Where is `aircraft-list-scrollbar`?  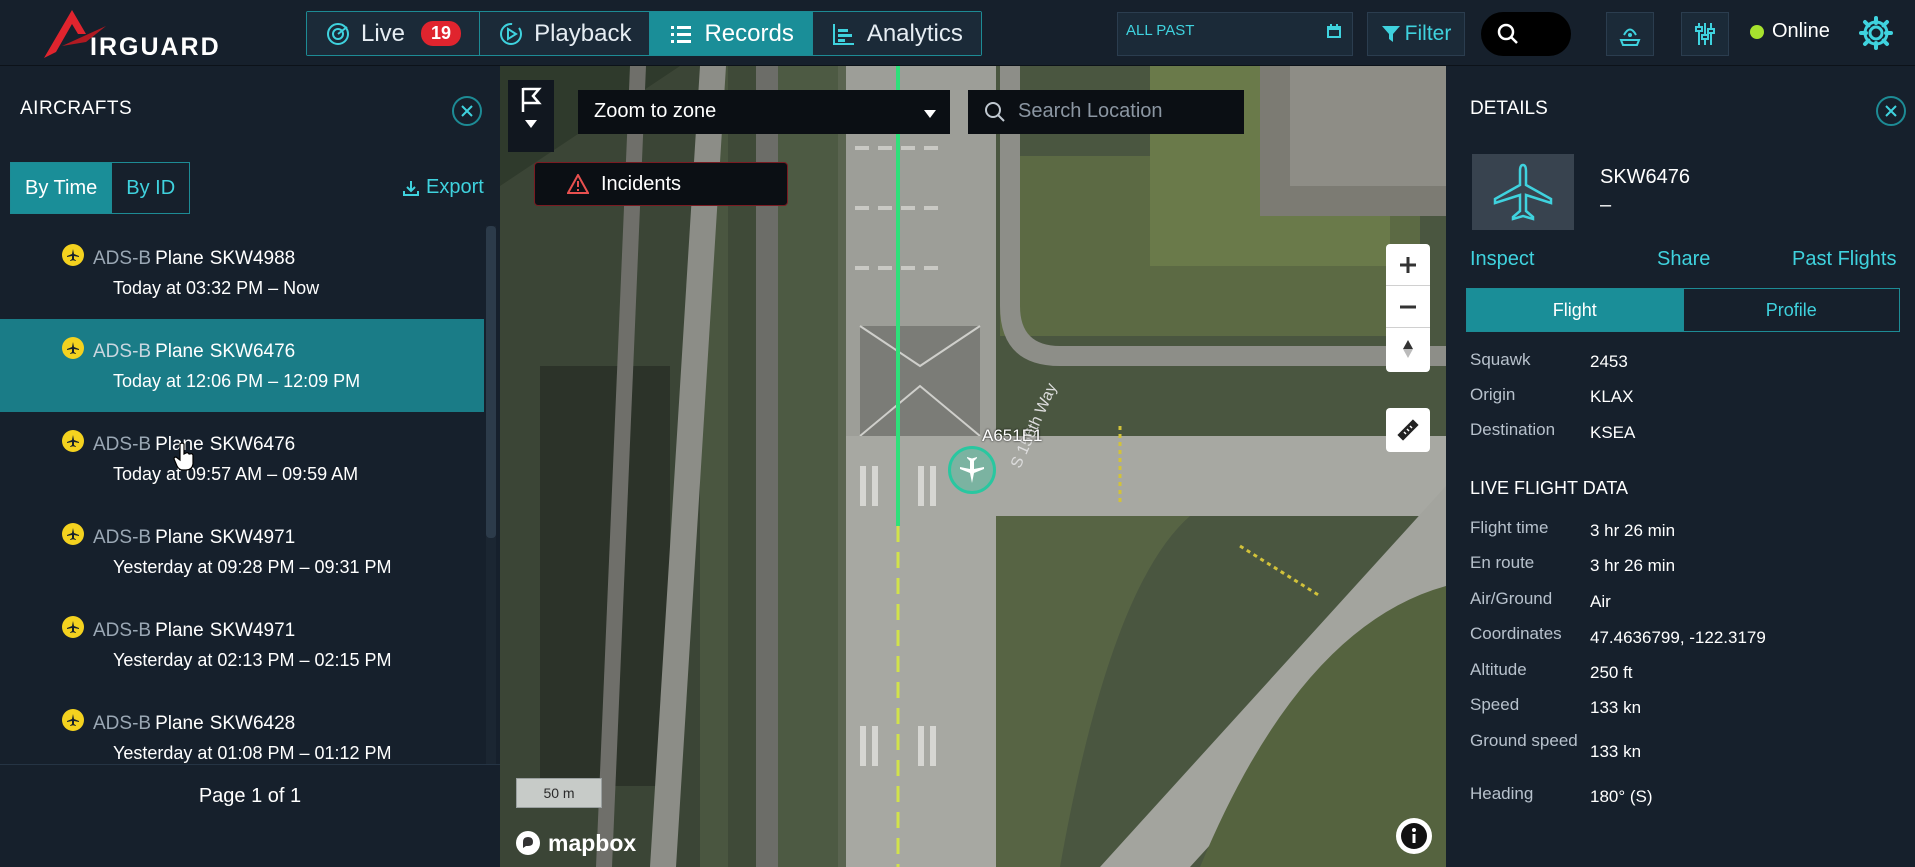 aircraft-list-scrollbar is located at coordinates (491, 495).